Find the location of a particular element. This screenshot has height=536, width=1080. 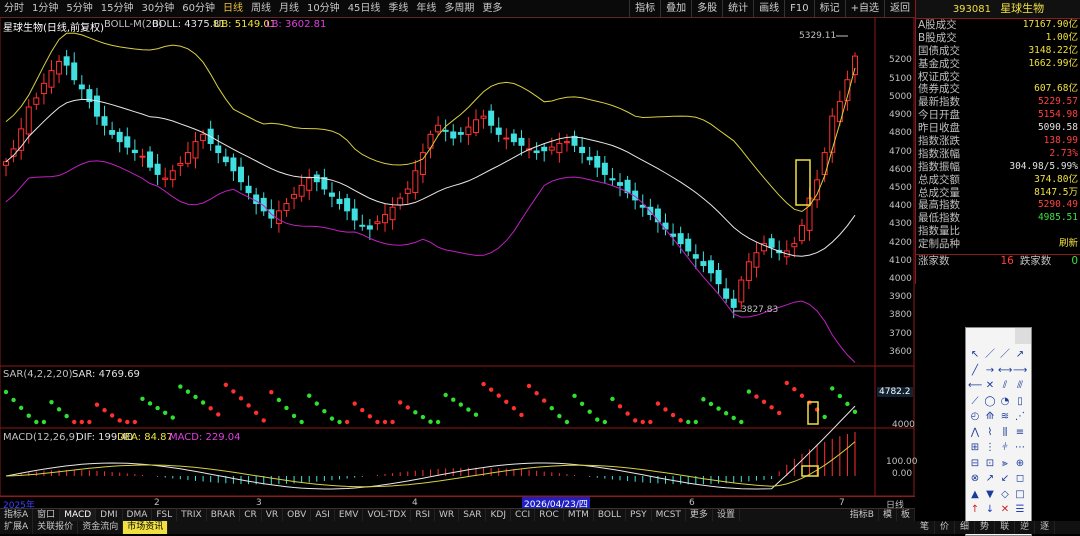

draw-tool-icon: ↓ is located at coordinates (990, 509).